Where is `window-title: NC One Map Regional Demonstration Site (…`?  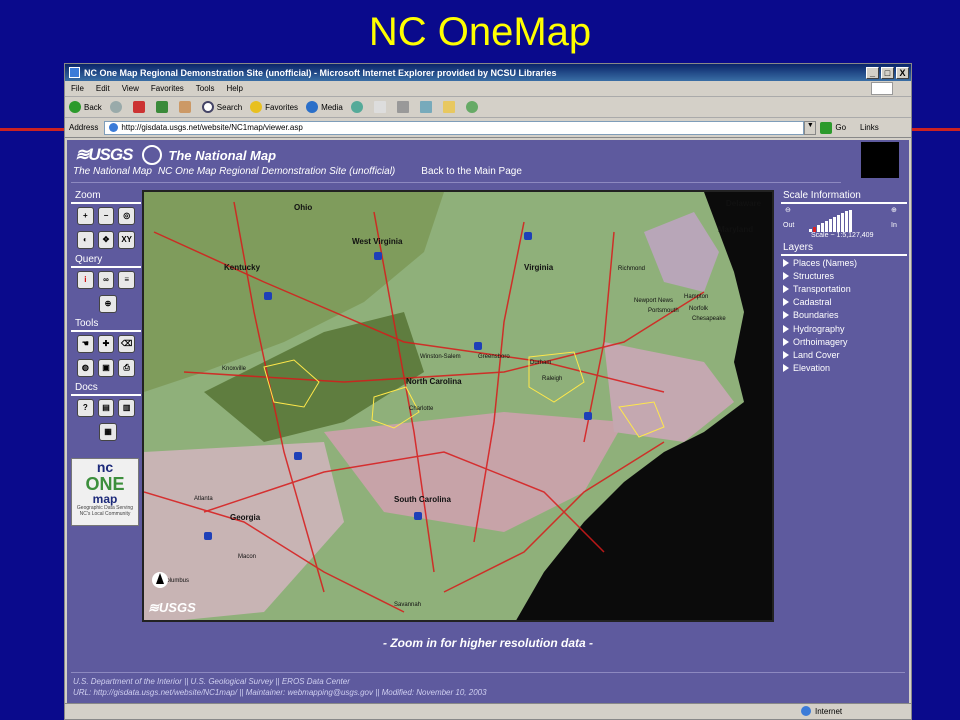
window-title: NC One Map Regional Demonstration Site (… is located at coordinates (320, 72).